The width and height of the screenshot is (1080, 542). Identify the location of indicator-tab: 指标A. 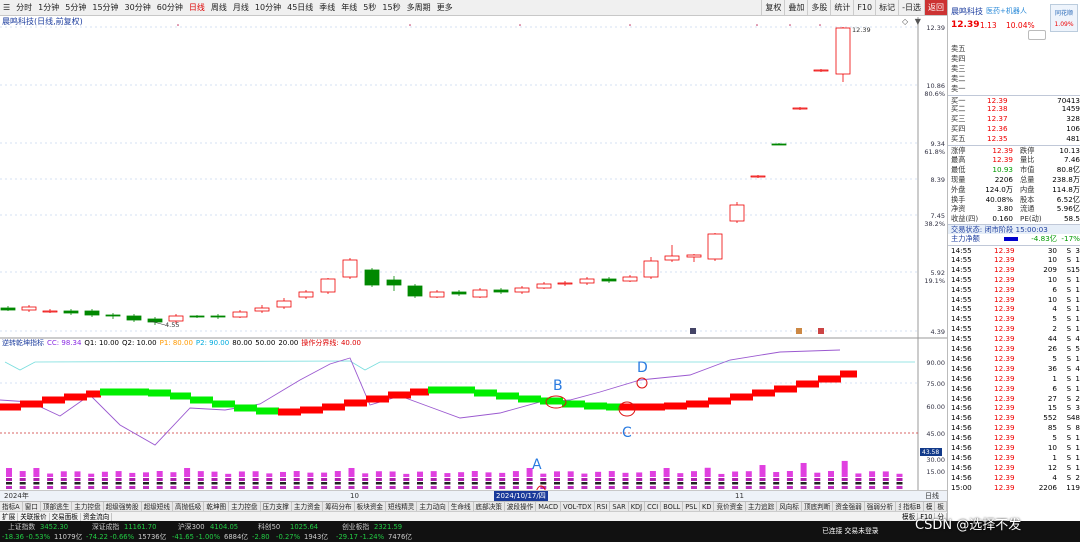
(11, 506).